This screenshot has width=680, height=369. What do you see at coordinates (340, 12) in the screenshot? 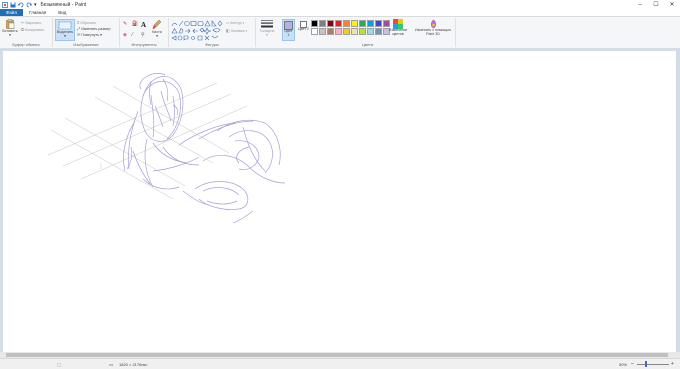
I see `ribbon-tabs: Файл Главная Вид` at bounding box center [340, 12].